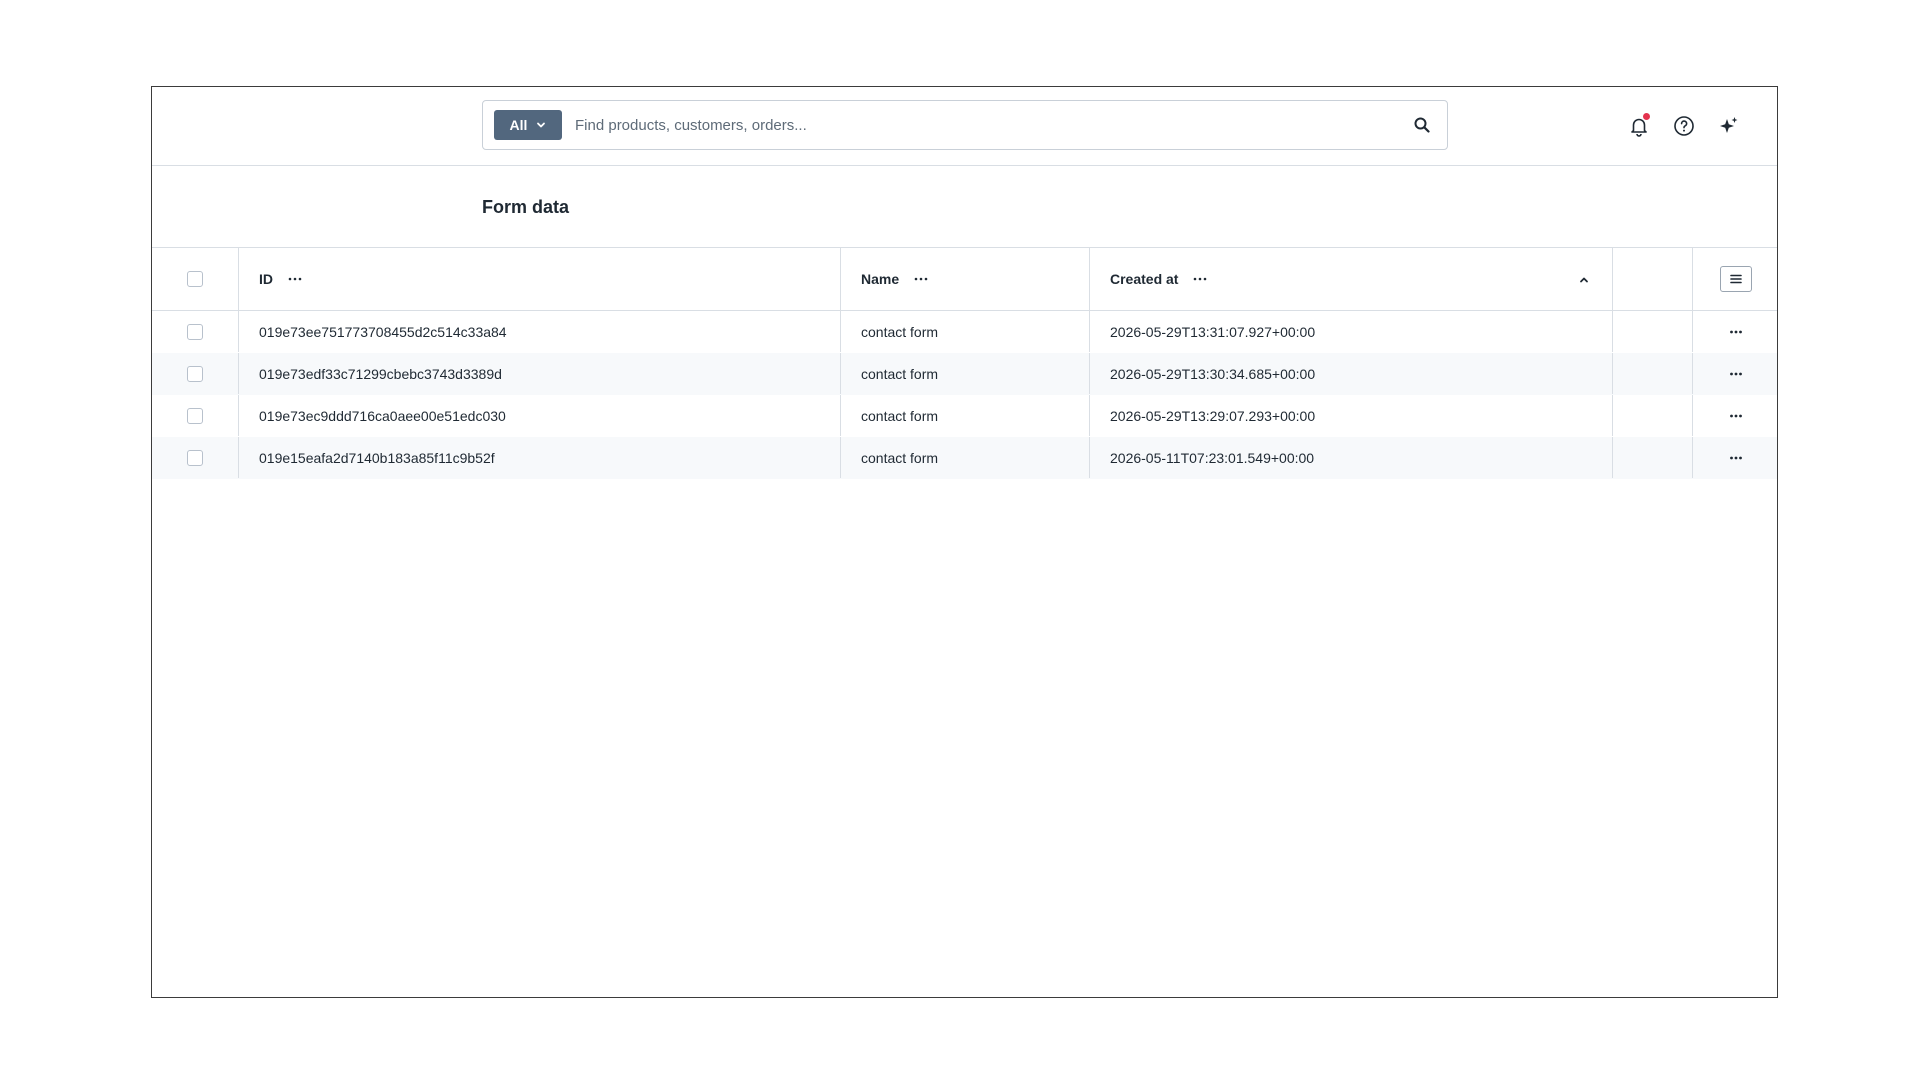  I want to click on global-search: All, so click(965, 125).